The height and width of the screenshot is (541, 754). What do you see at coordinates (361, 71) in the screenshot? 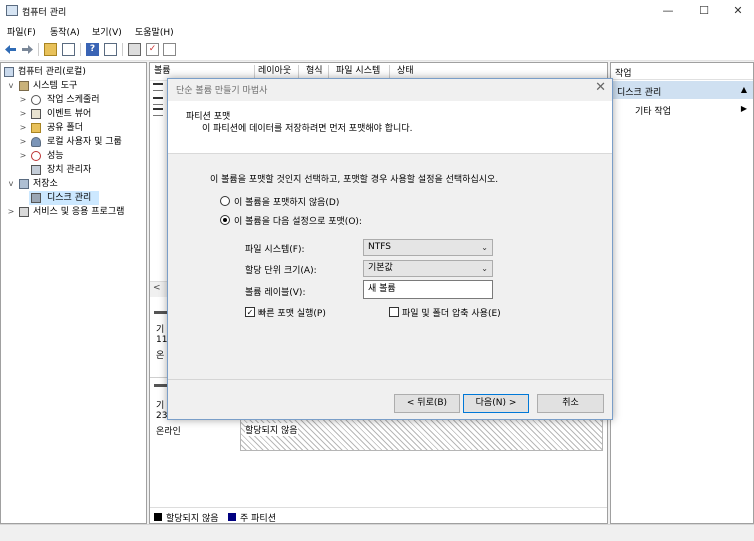
I see `column-file-system: 파일 시스템` at bounding box center [361, 71].